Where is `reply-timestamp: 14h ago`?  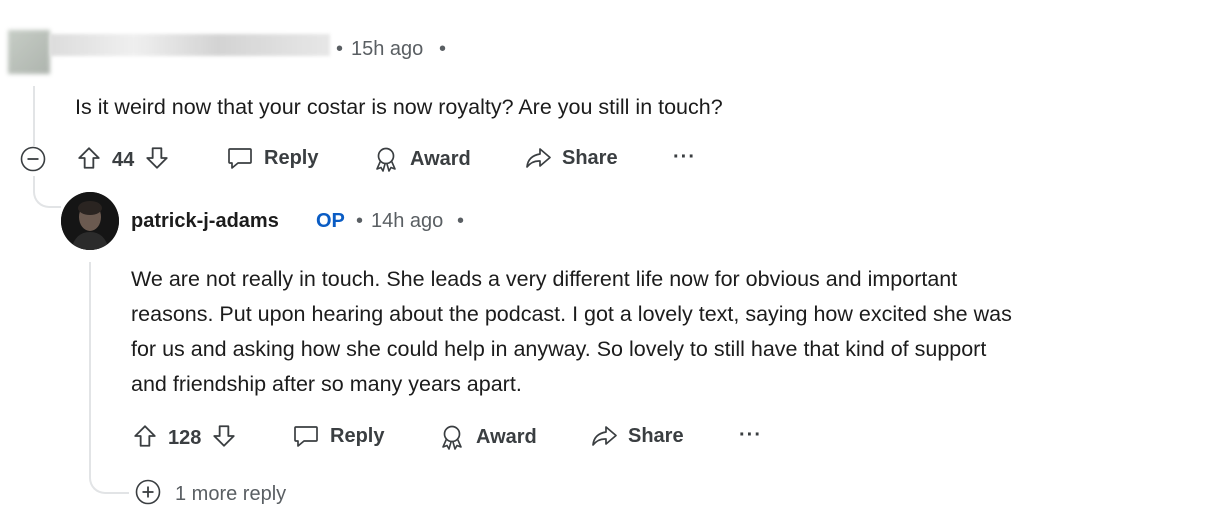 reply-timestamp: 14h ago is located at coordinates (407, 221).